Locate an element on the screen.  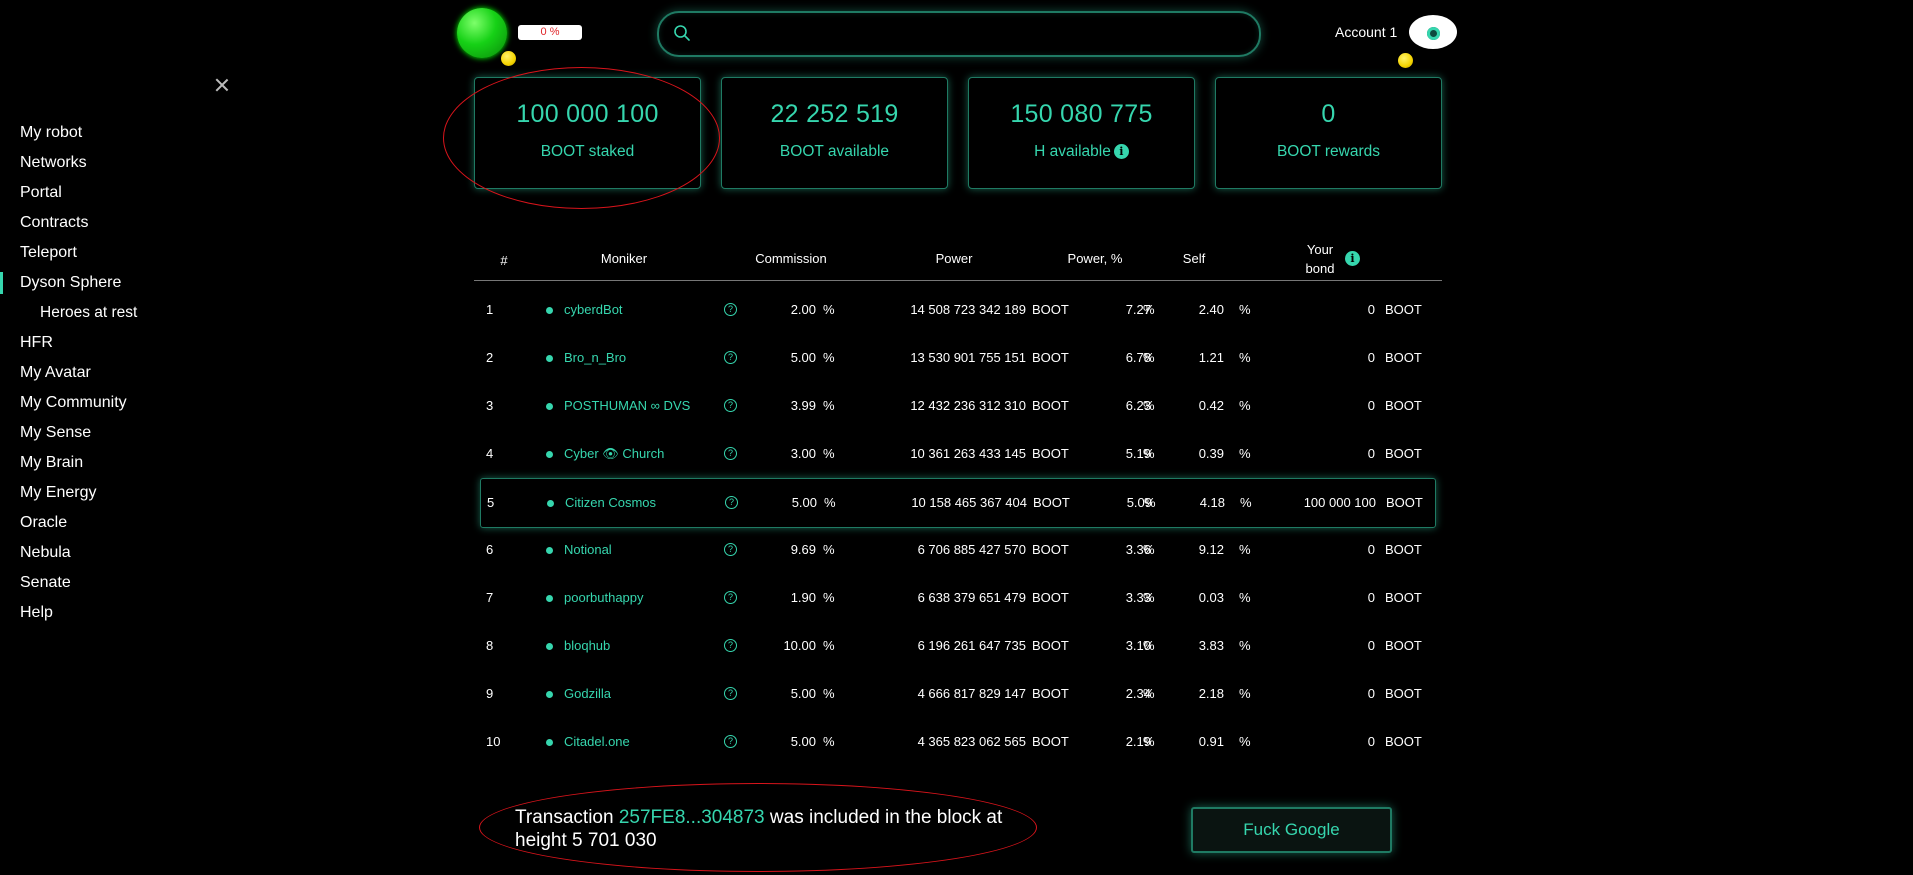
stat-card-h-available: 150 080 775 H available i is located at coordinates (1081, 133).